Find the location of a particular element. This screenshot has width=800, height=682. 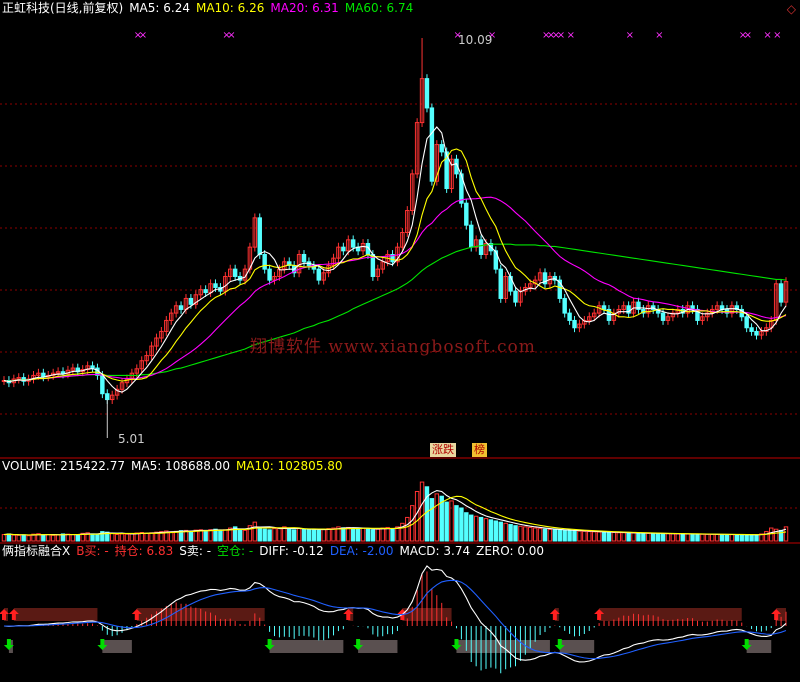

hold-box is located at coordinates (55, 614).